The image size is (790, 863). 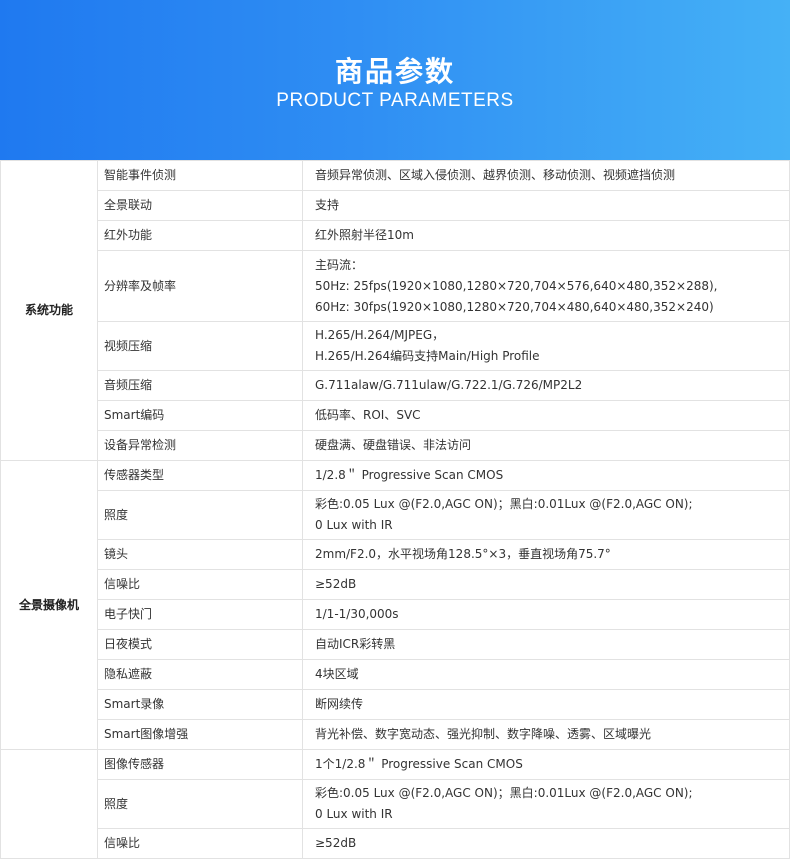 I want to click on param-value: 1/1-1/30,000s, so click(x=546, y=614).